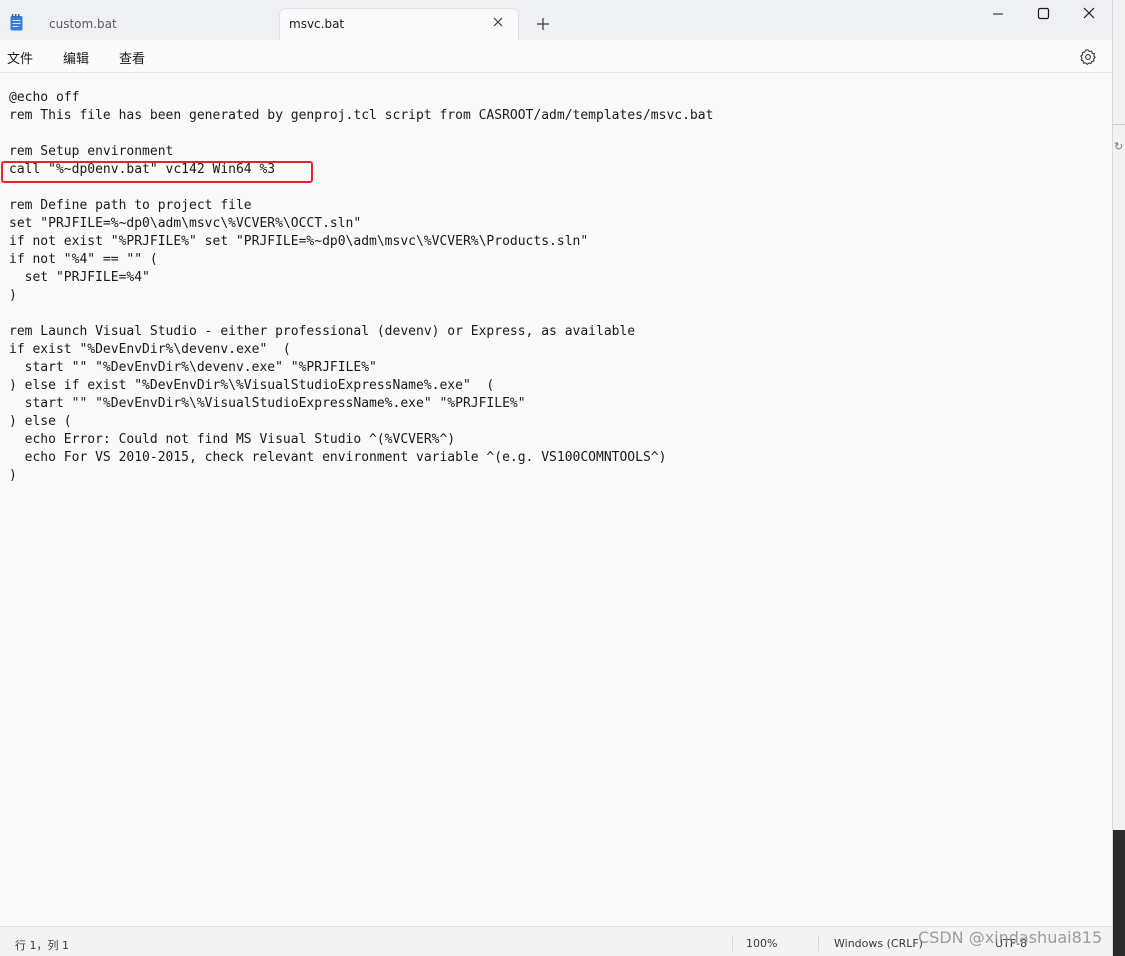 This screenshot has height=956, width=1125. Describe the element at coordinates (1119, 146) in the screenshot. I see `partial-icon: ↻` at that location.